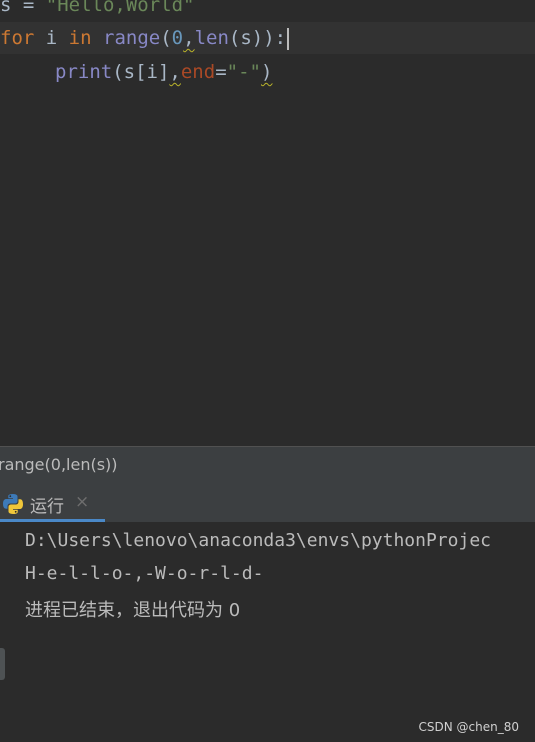 Image resolution: width=535 pixels, height=742 pixels. What do you see at coordinates (288, 38) in the screenshot?
I see `text-caret` at bounding box center [288, 38].